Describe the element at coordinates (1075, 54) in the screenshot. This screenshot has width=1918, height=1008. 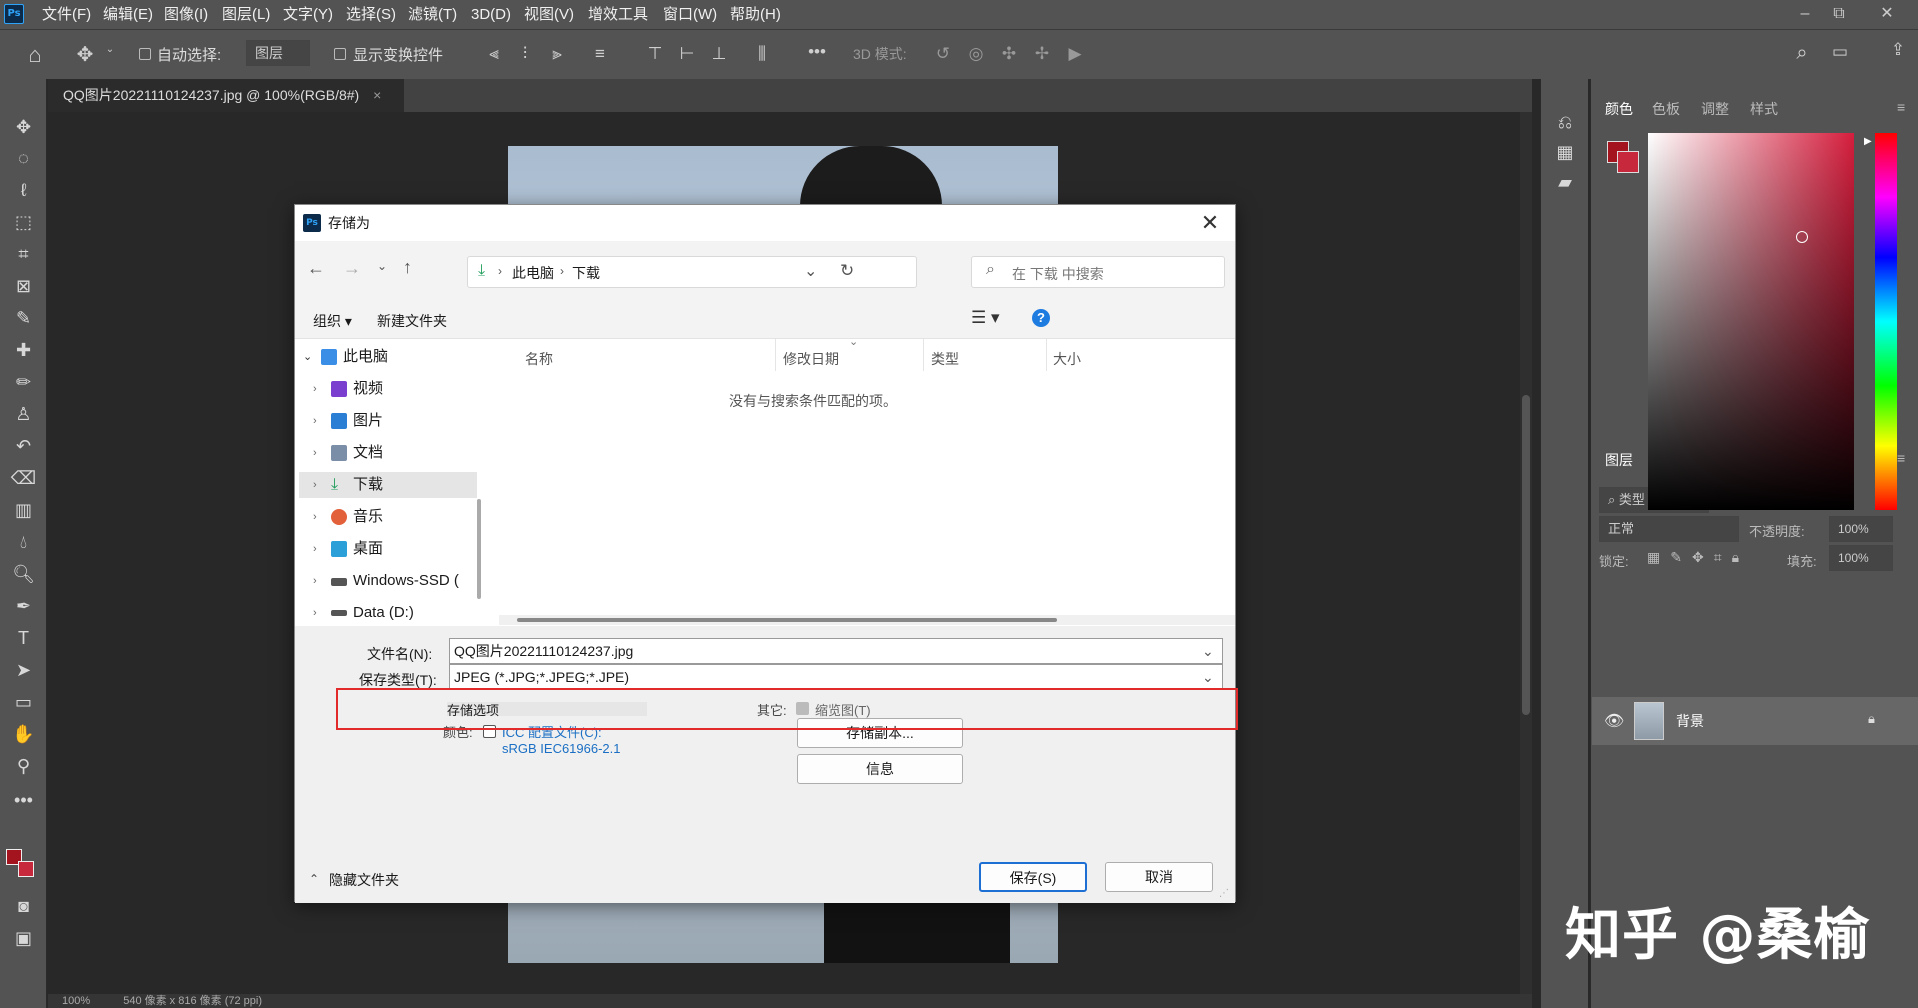
I see `3d-camera-icon: ▶` at that location.